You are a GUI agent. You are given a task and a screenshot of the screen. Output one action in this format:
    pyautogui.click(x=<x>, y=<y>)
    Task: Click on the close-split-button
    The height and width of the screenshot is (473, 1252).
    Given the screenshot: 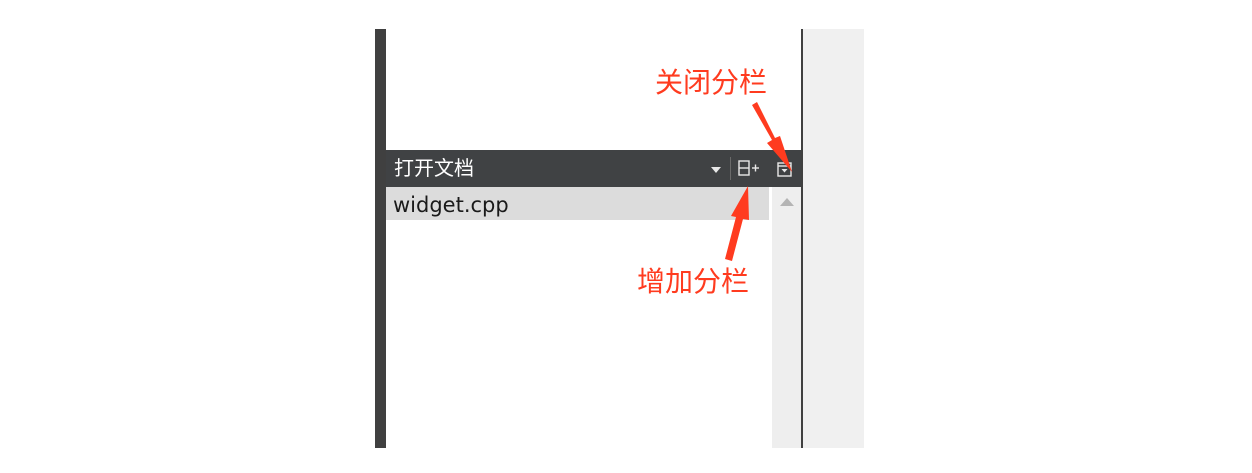 What is the action you would take?
    pyautogui.click(x=785, y=170)
    